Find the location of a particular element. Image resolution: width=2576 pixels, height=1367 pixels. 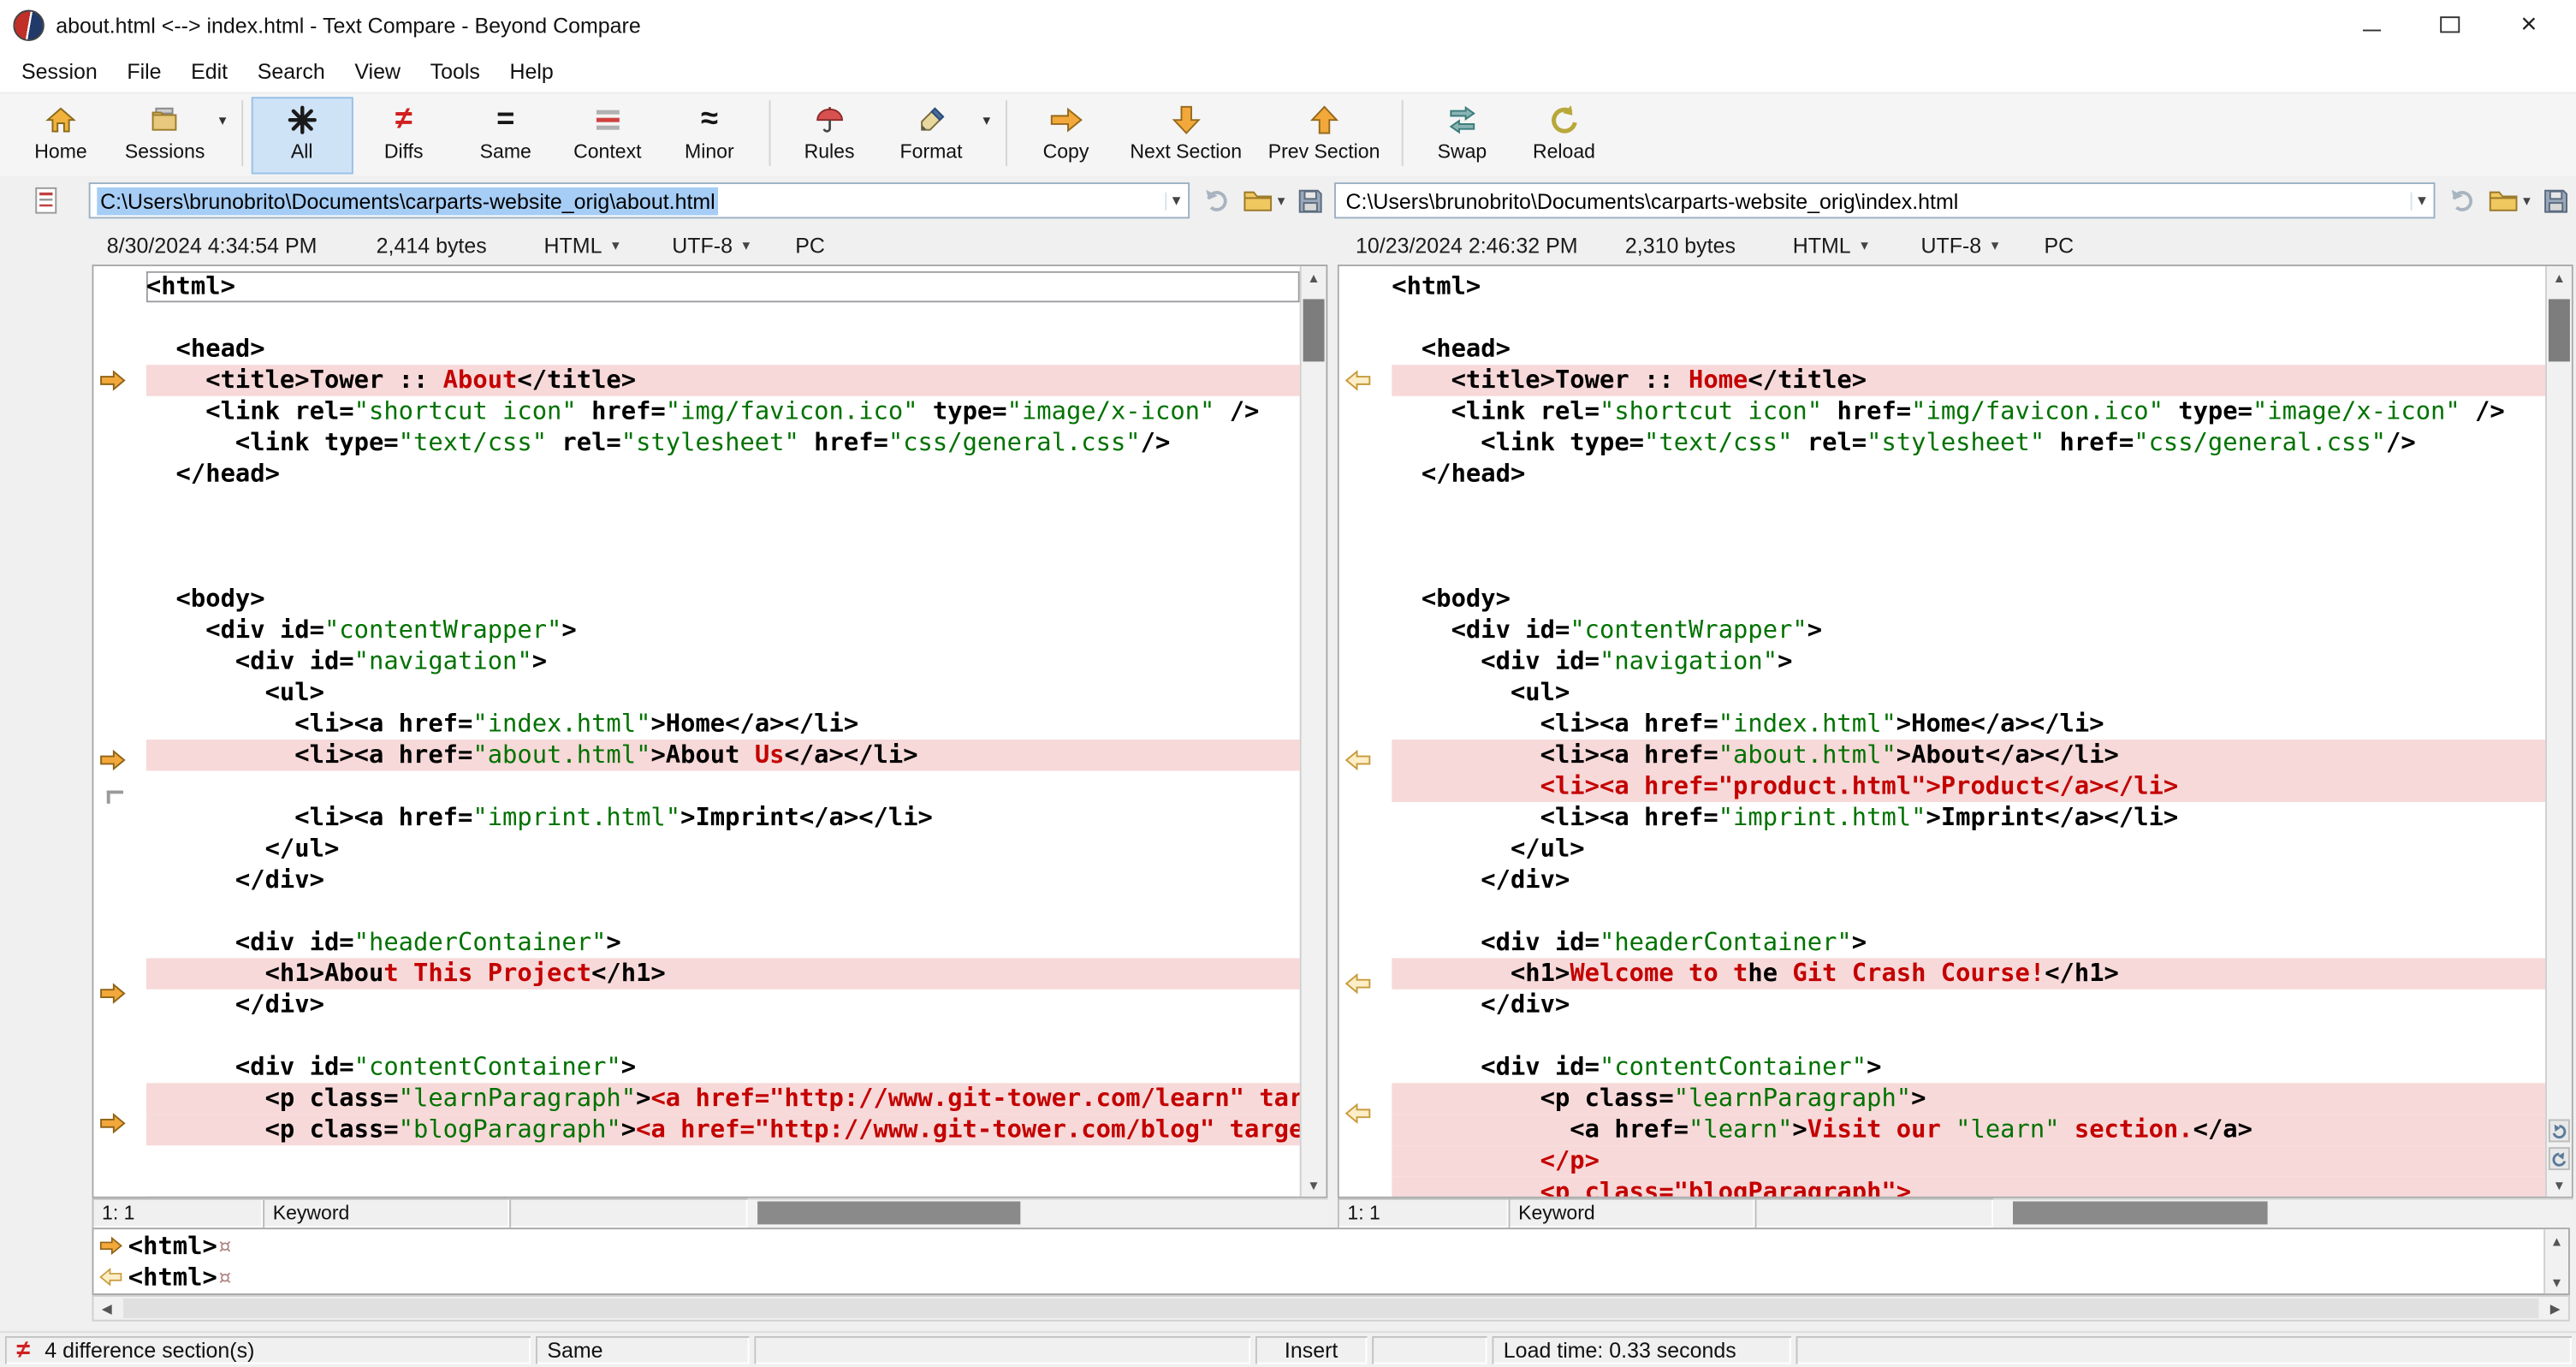

left-vscrollbar-thumb is located at coordinates (1314, 330).